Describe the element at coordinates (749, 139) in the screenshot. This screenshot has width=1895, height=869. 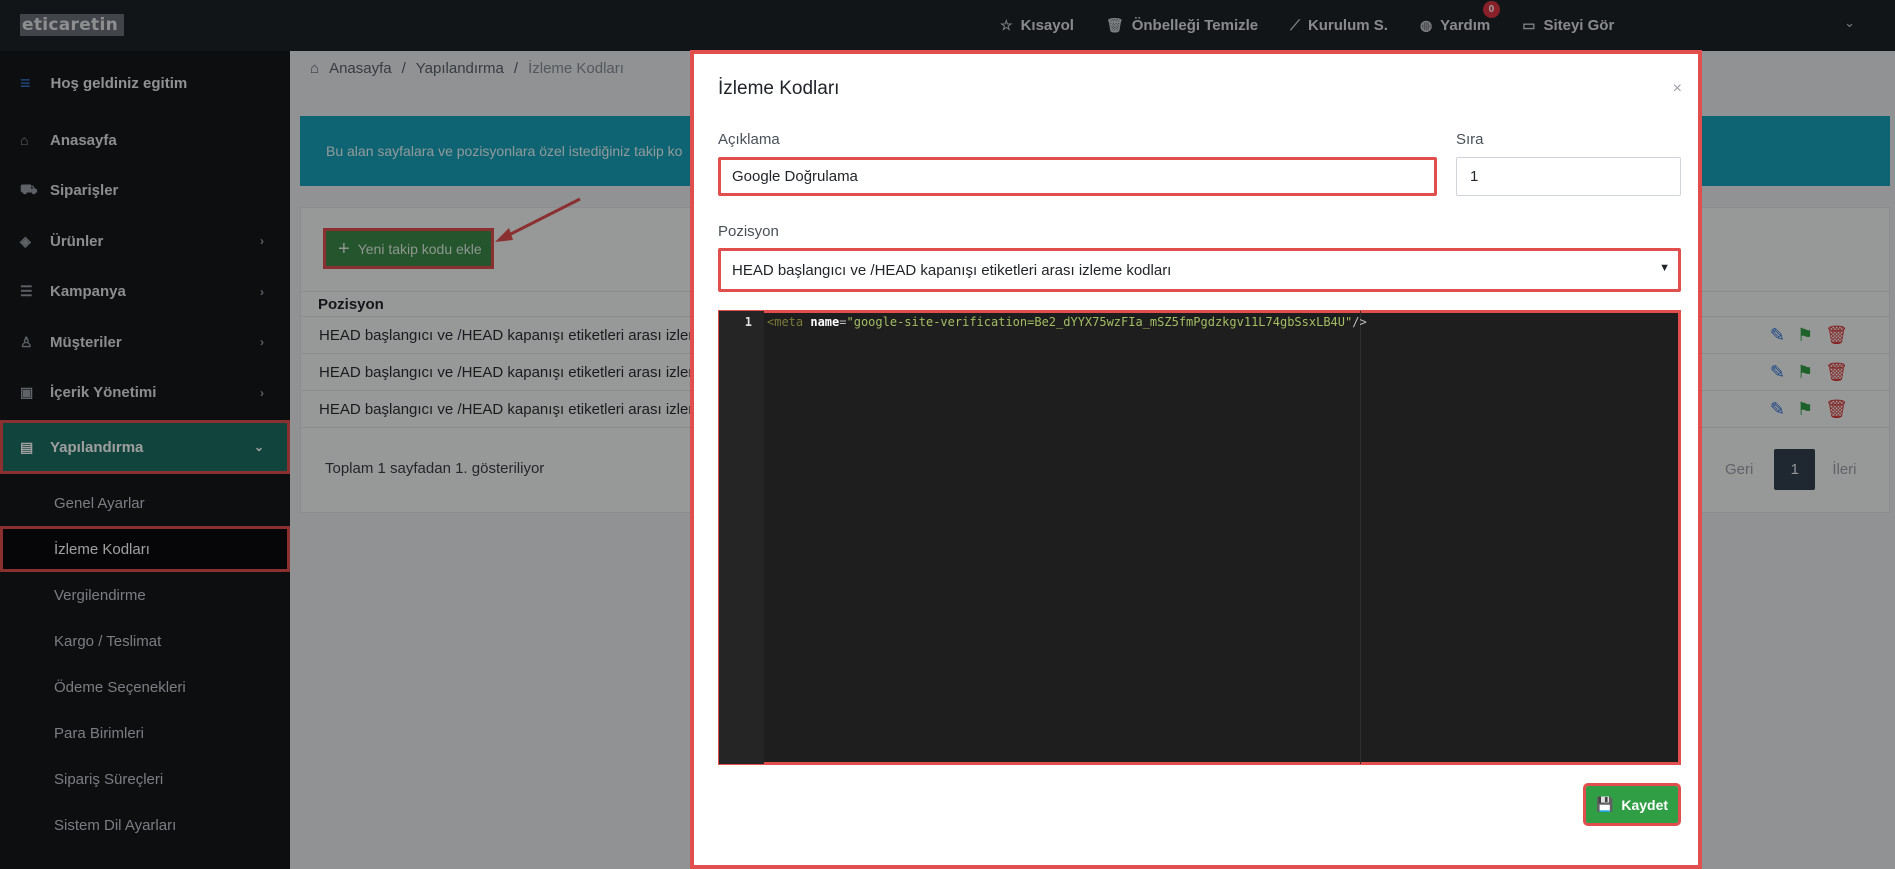
I see `description-label: Açıklama` at that location.